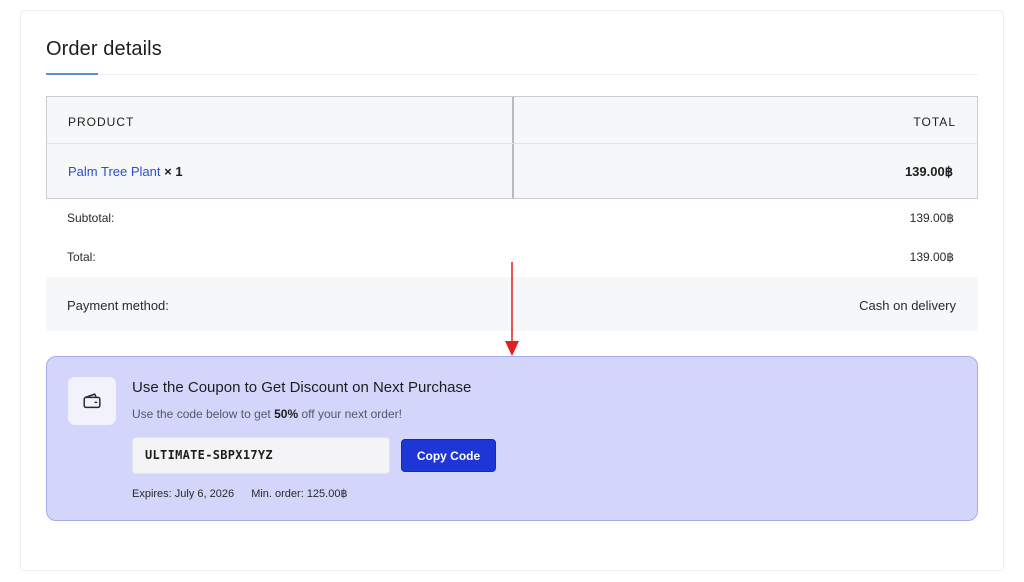 Image resolution: width=1024 pixels, height=582 pixels. What do you see at coordinates (81, 257) in the screenshot?
I see `total-label: Total:` at bounding box center [81, 257].